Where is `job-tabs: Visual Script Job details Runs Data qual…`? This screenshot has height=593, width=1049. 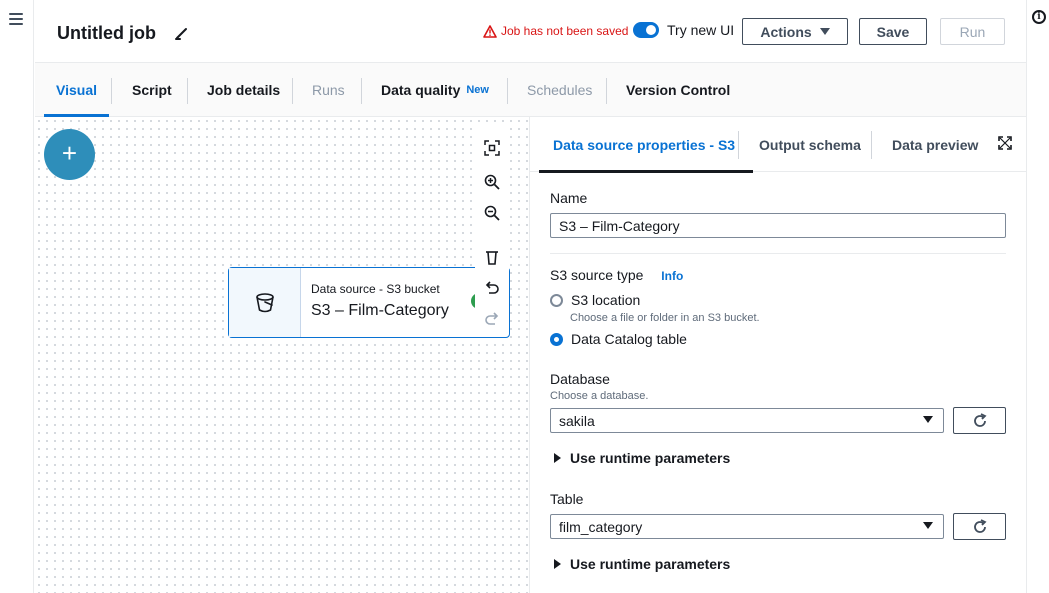
job-tabs: Visual Script Job details Runs Data qual… is located at coordinates (530, 89).